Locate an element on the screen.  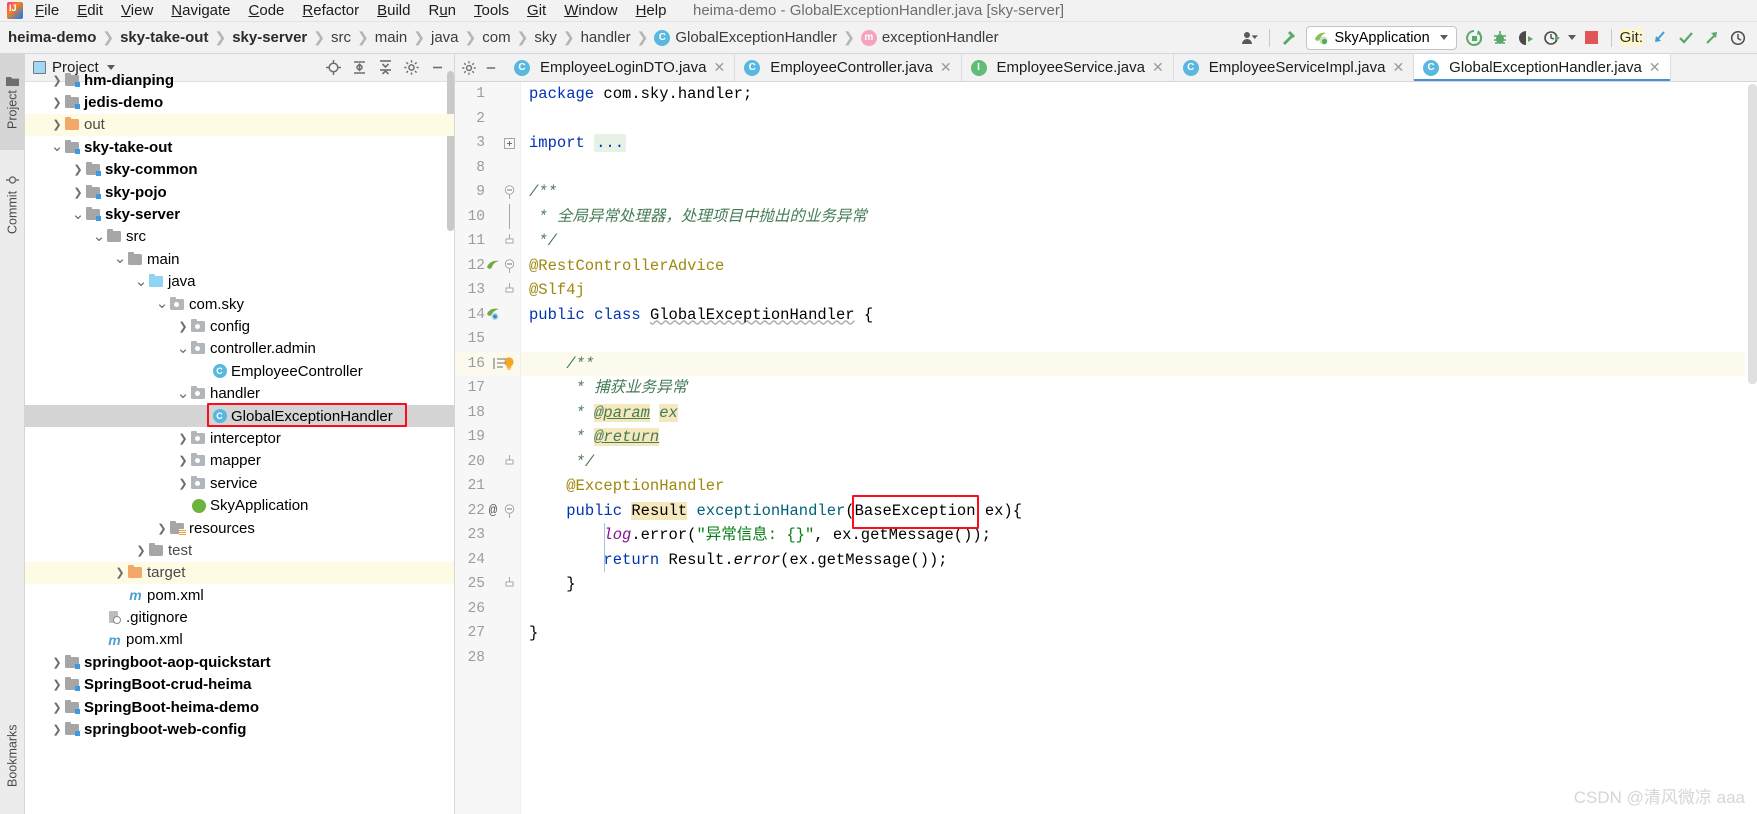
sidebar-item-project: Project is located at coordinates (12, 102).